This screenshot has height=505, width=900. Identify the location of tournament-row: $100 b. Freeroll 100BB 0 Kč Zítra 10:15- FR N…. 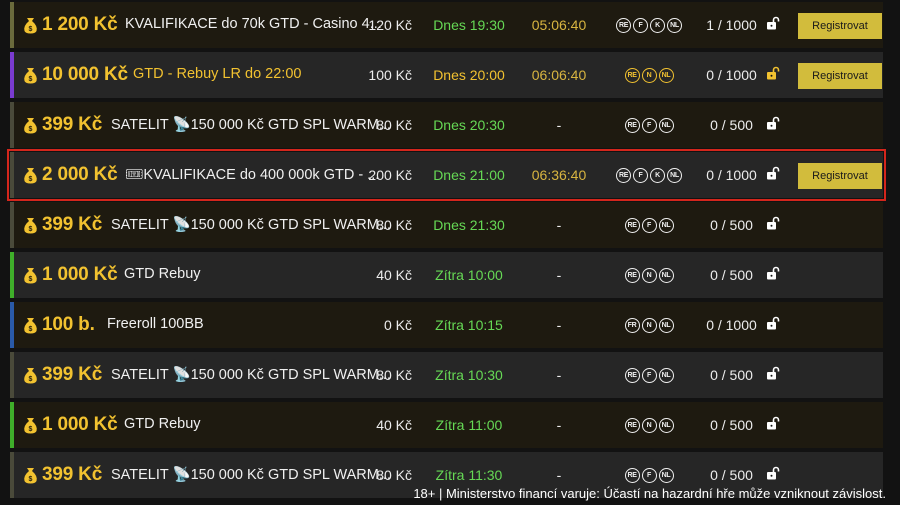
(446, 325).